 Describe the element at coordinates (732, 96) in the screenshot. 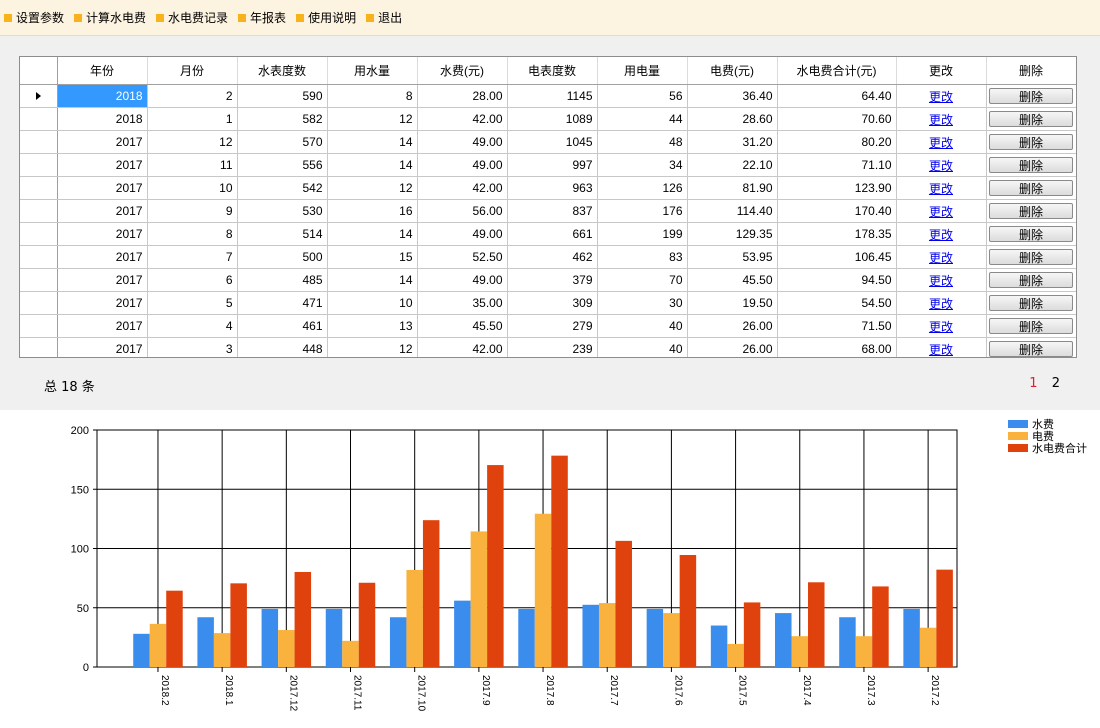

I see `table-cell: 36.40` at that location.